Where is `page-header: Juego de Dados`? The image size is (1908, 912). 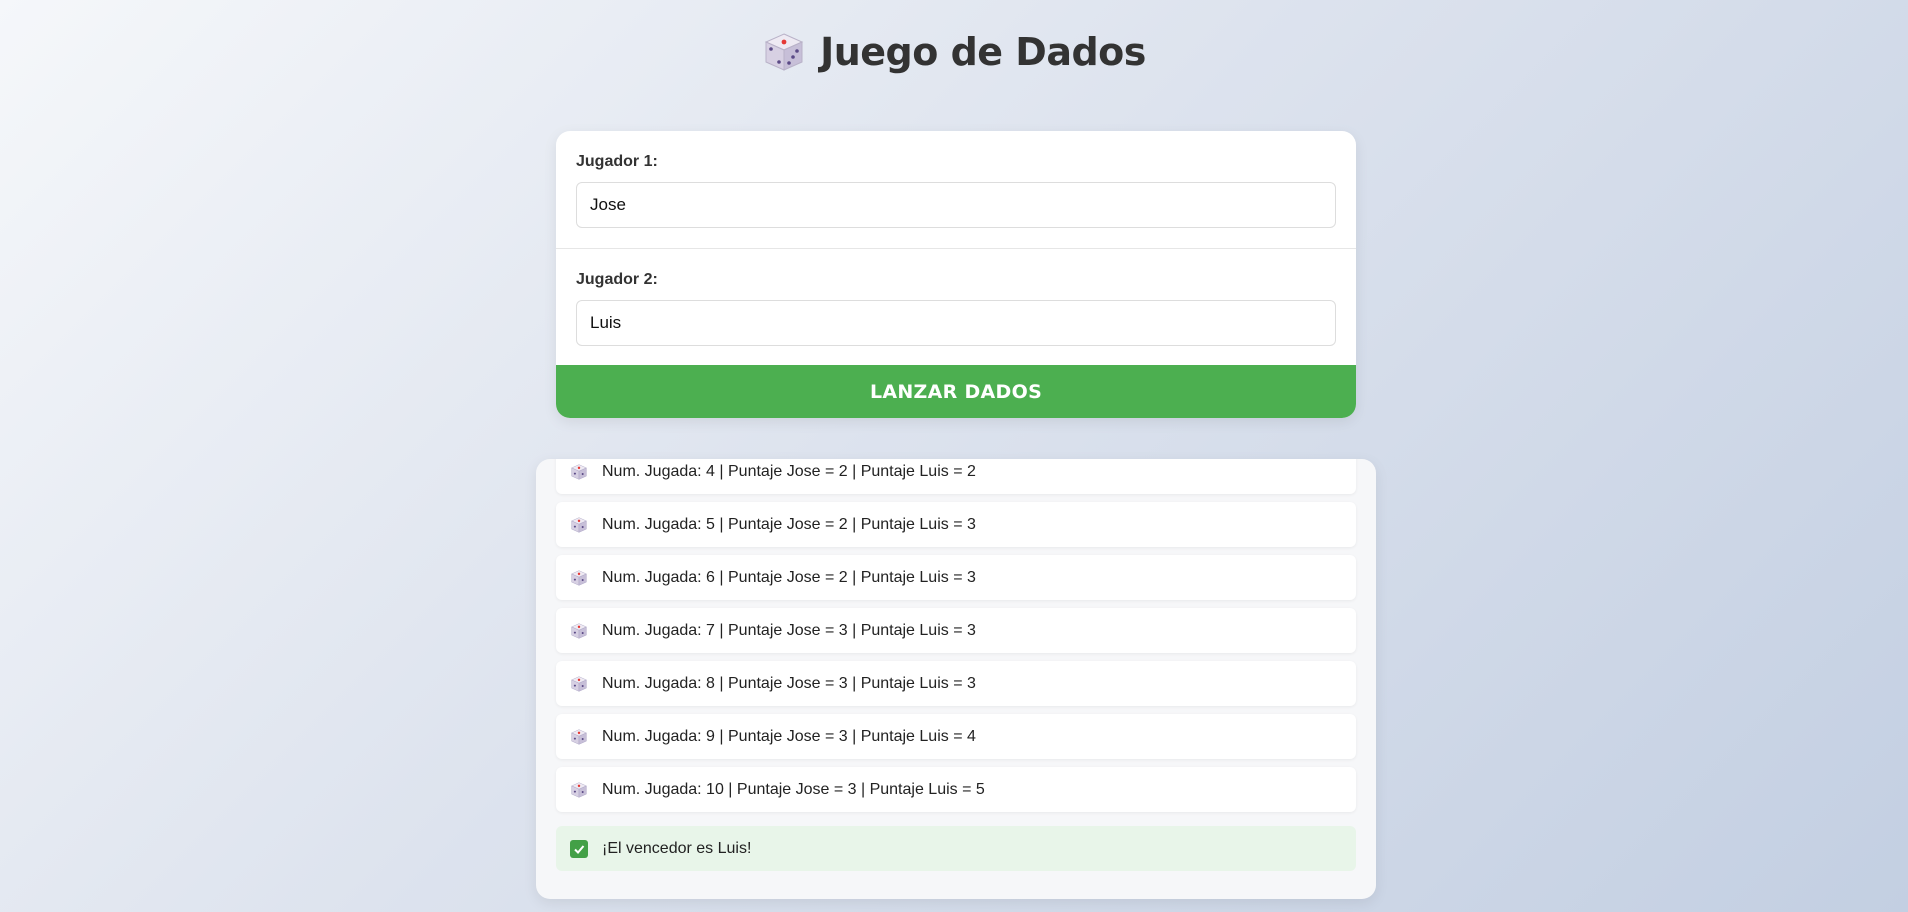
page-header: Juego de Dados is located at coordinates (954, 52).